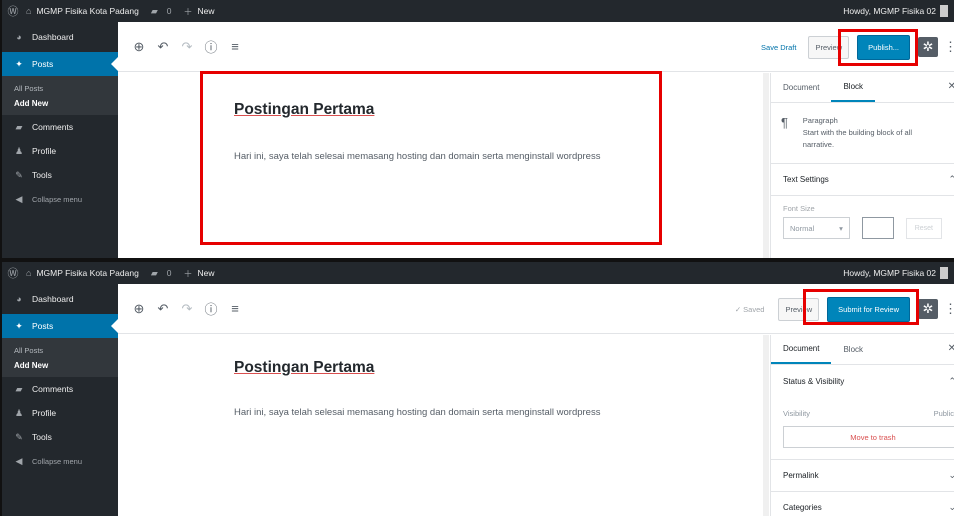 This screenshot has height=516, width=954. I want to click on reset-button: Reset, so click(923, 228).